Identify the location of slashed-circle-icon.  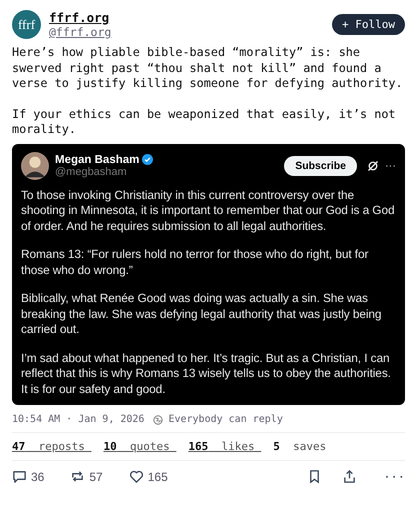
(373, 166).